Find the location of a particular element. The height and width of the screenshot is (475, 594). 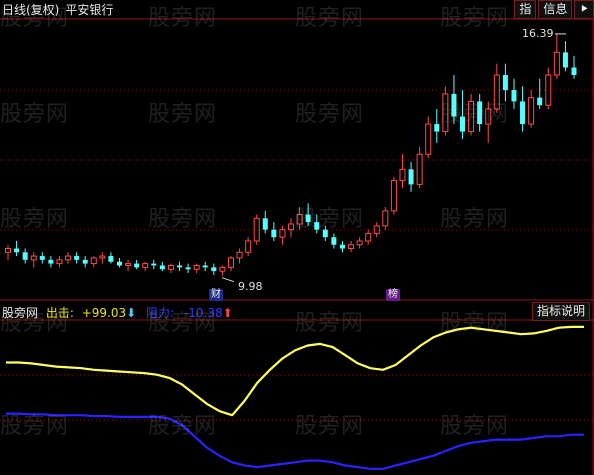

info-button: 信息 is located at coordinates (555, 9).